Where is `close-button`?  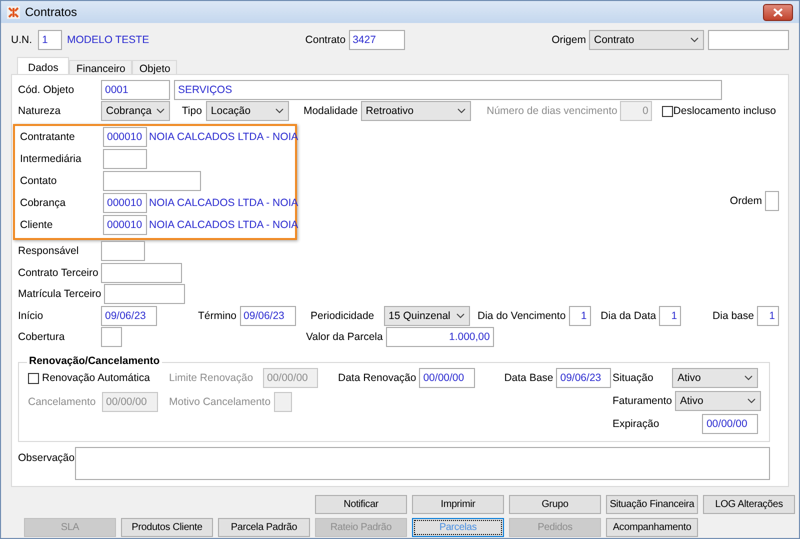
close-button is located at coordinates (778, 12).